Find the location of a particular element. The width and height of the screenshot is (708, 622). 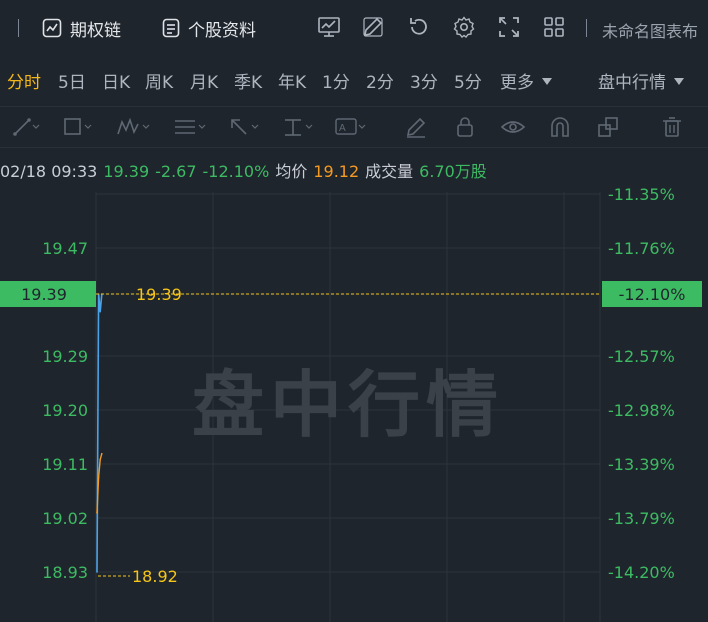

stock-info-label: 个股资料 is located at coordinates (222, 30).